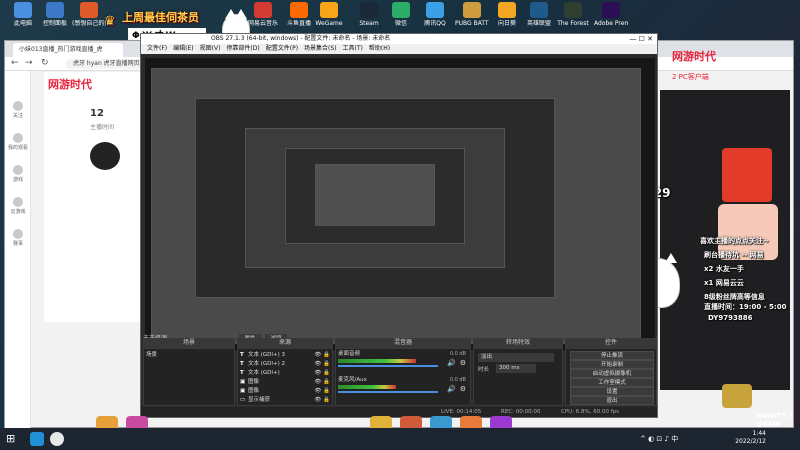 The image size is (800, 450). Describe the element at coordinates (264, 373) in the screenshot. I see `source-name: 文本 (GDI+)` at that location.